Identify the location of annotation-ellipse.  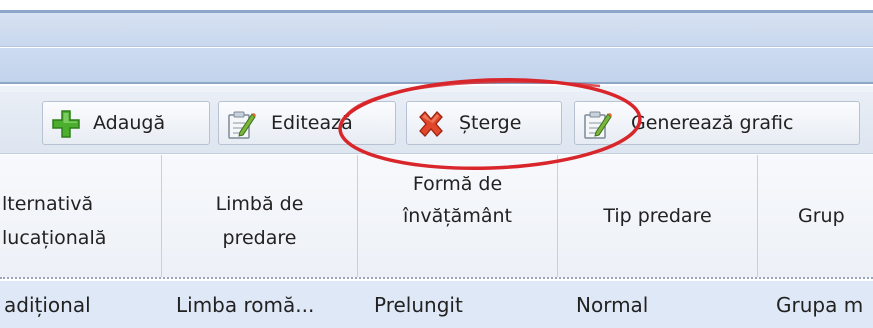
(490, 124).